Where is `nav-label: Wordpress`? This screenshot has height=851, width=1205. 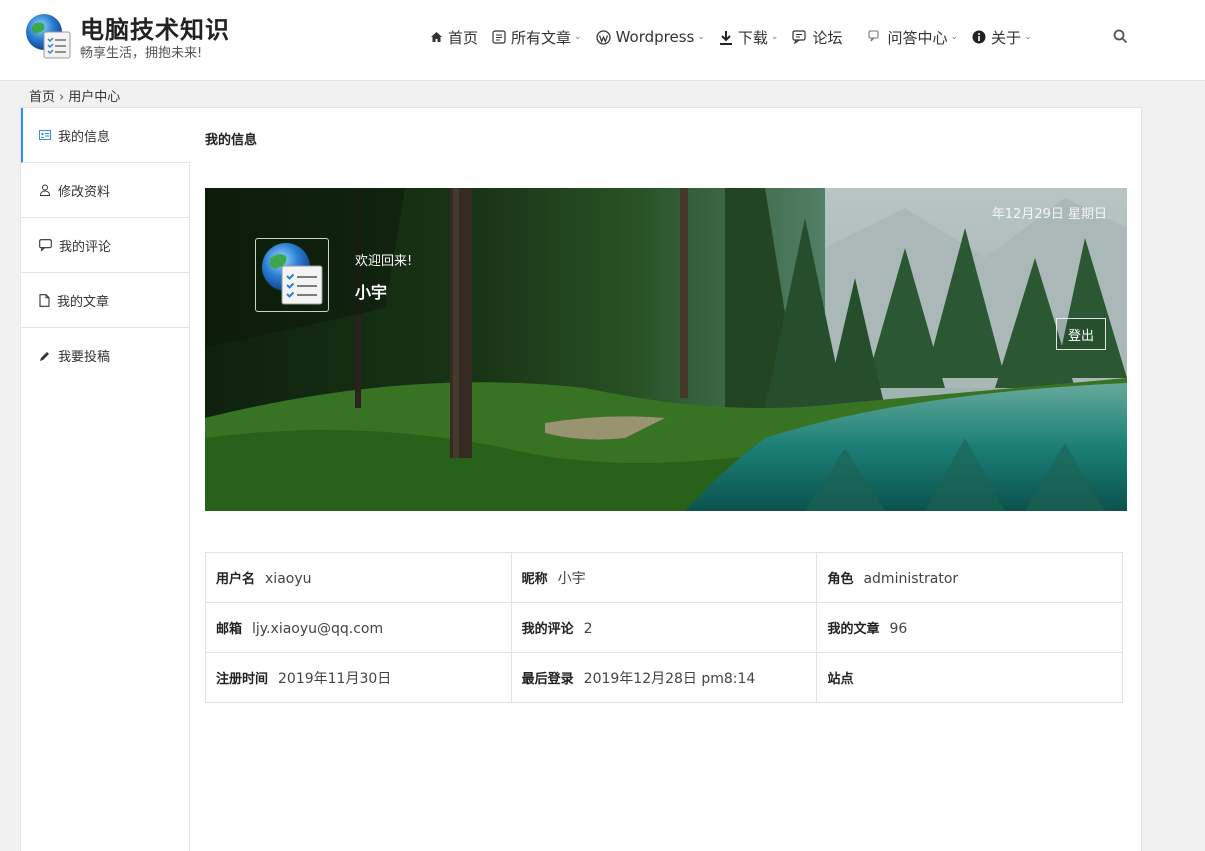
nav-label: Wordpress is located at coordinates (655, 37).